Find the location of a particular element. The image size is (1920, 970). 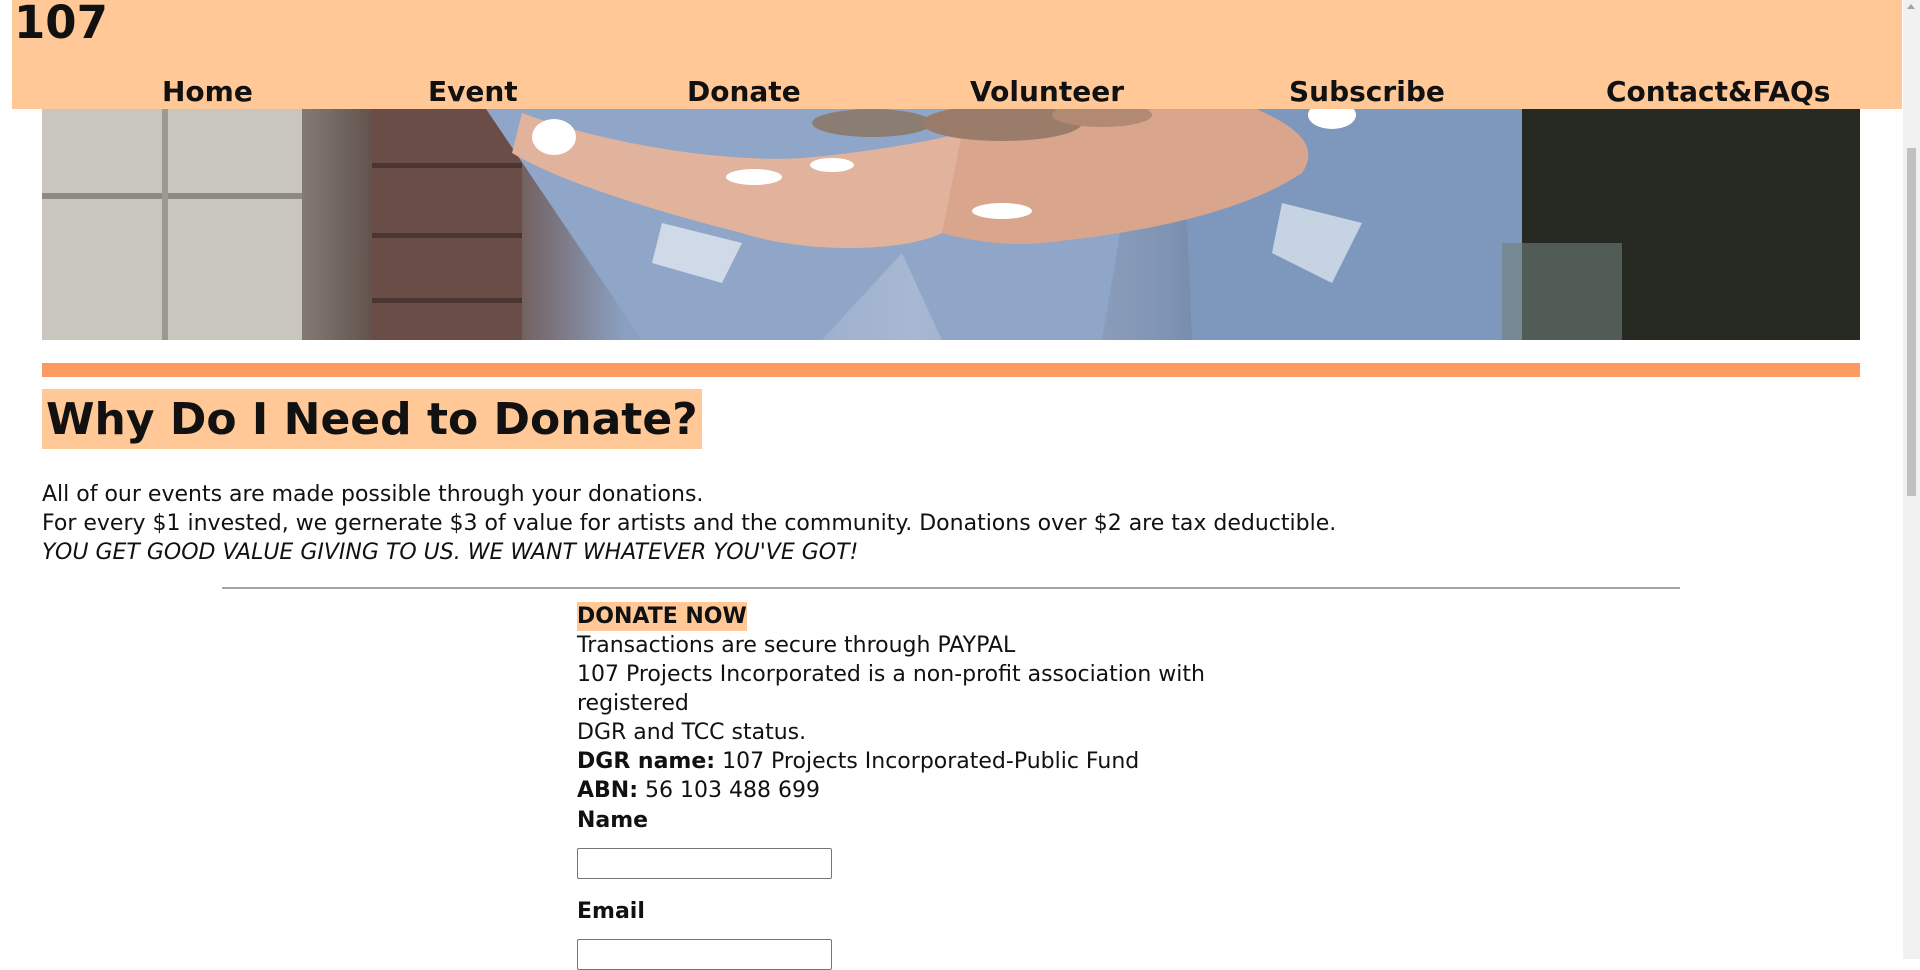

nav-donate: Donate is located at coordinates (744, 92).